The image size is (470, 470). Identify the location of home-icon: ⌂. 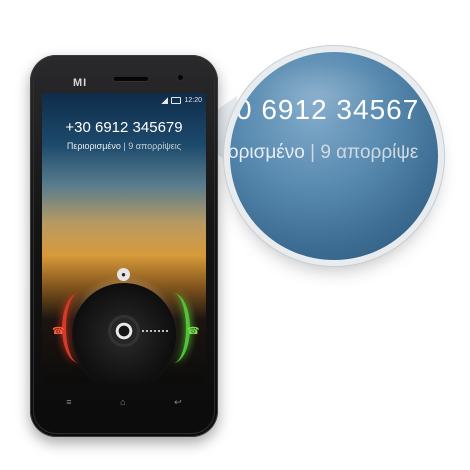
(122, 402).